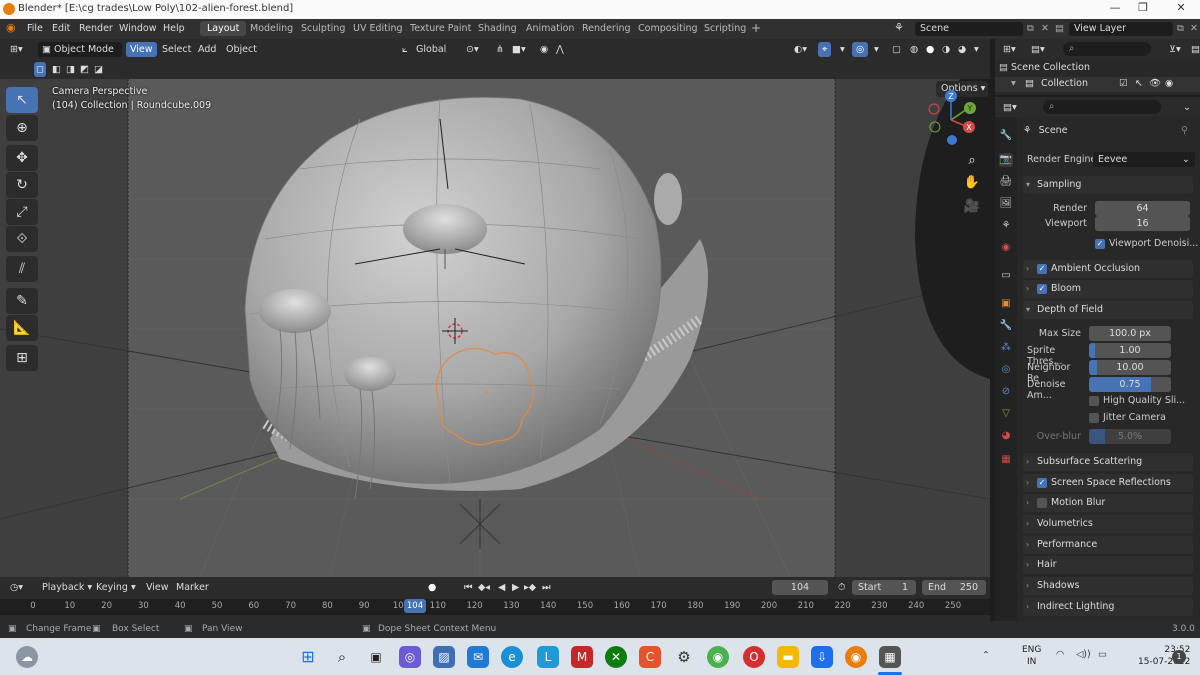  Describe the element at coordinates (1142, 208) in the screenshot. I see `render-samples-field: 64` at that location.